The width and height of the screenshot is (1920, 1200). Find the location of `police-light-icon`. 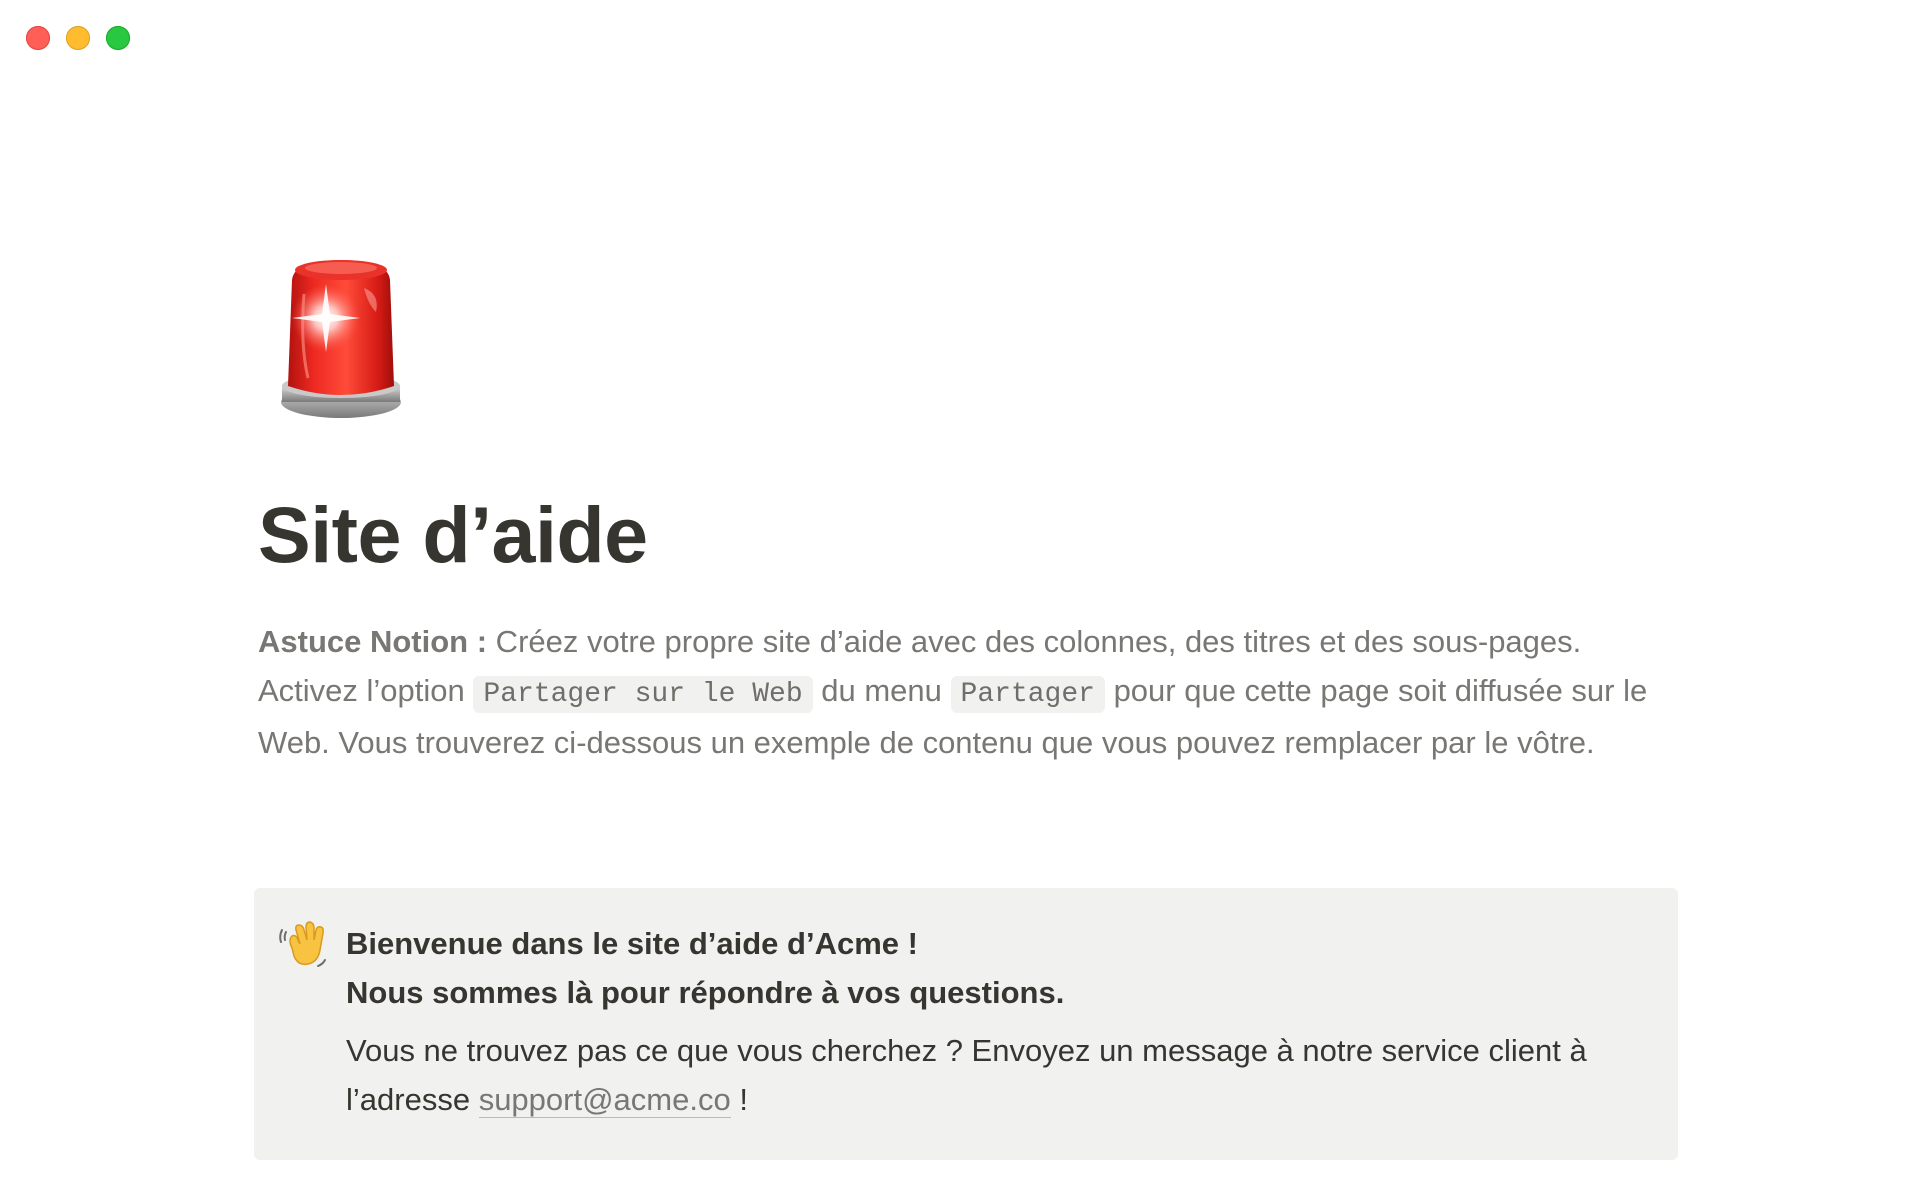

police-light-icon is located at coordinates (341, 339).